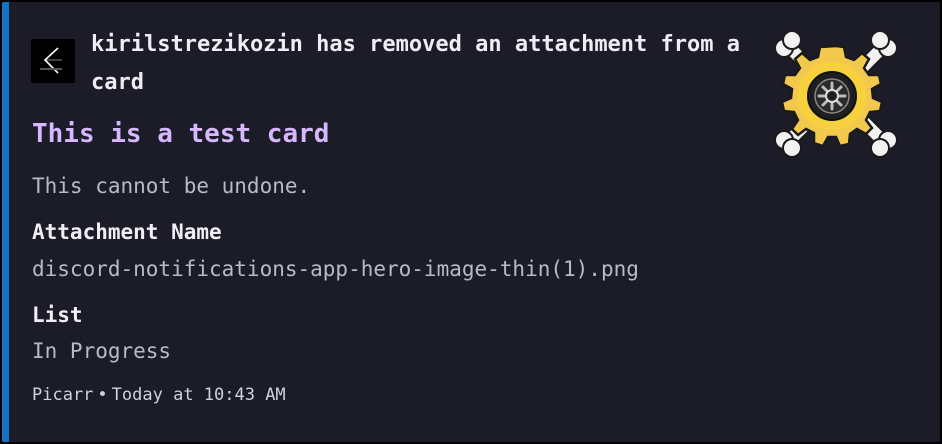 The image size is (942, 444). I want to click on embed-thumbnail, so click(836, 94).